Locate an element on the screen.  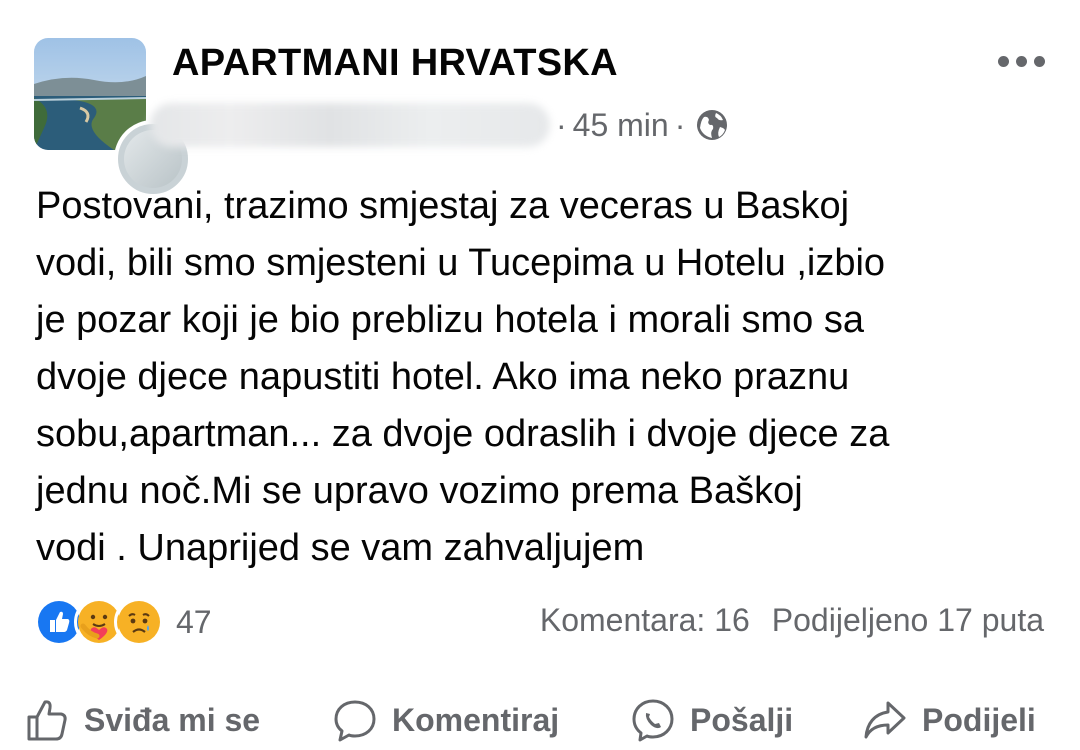
reaction-count: 47 is located at coordinates (194, 622).